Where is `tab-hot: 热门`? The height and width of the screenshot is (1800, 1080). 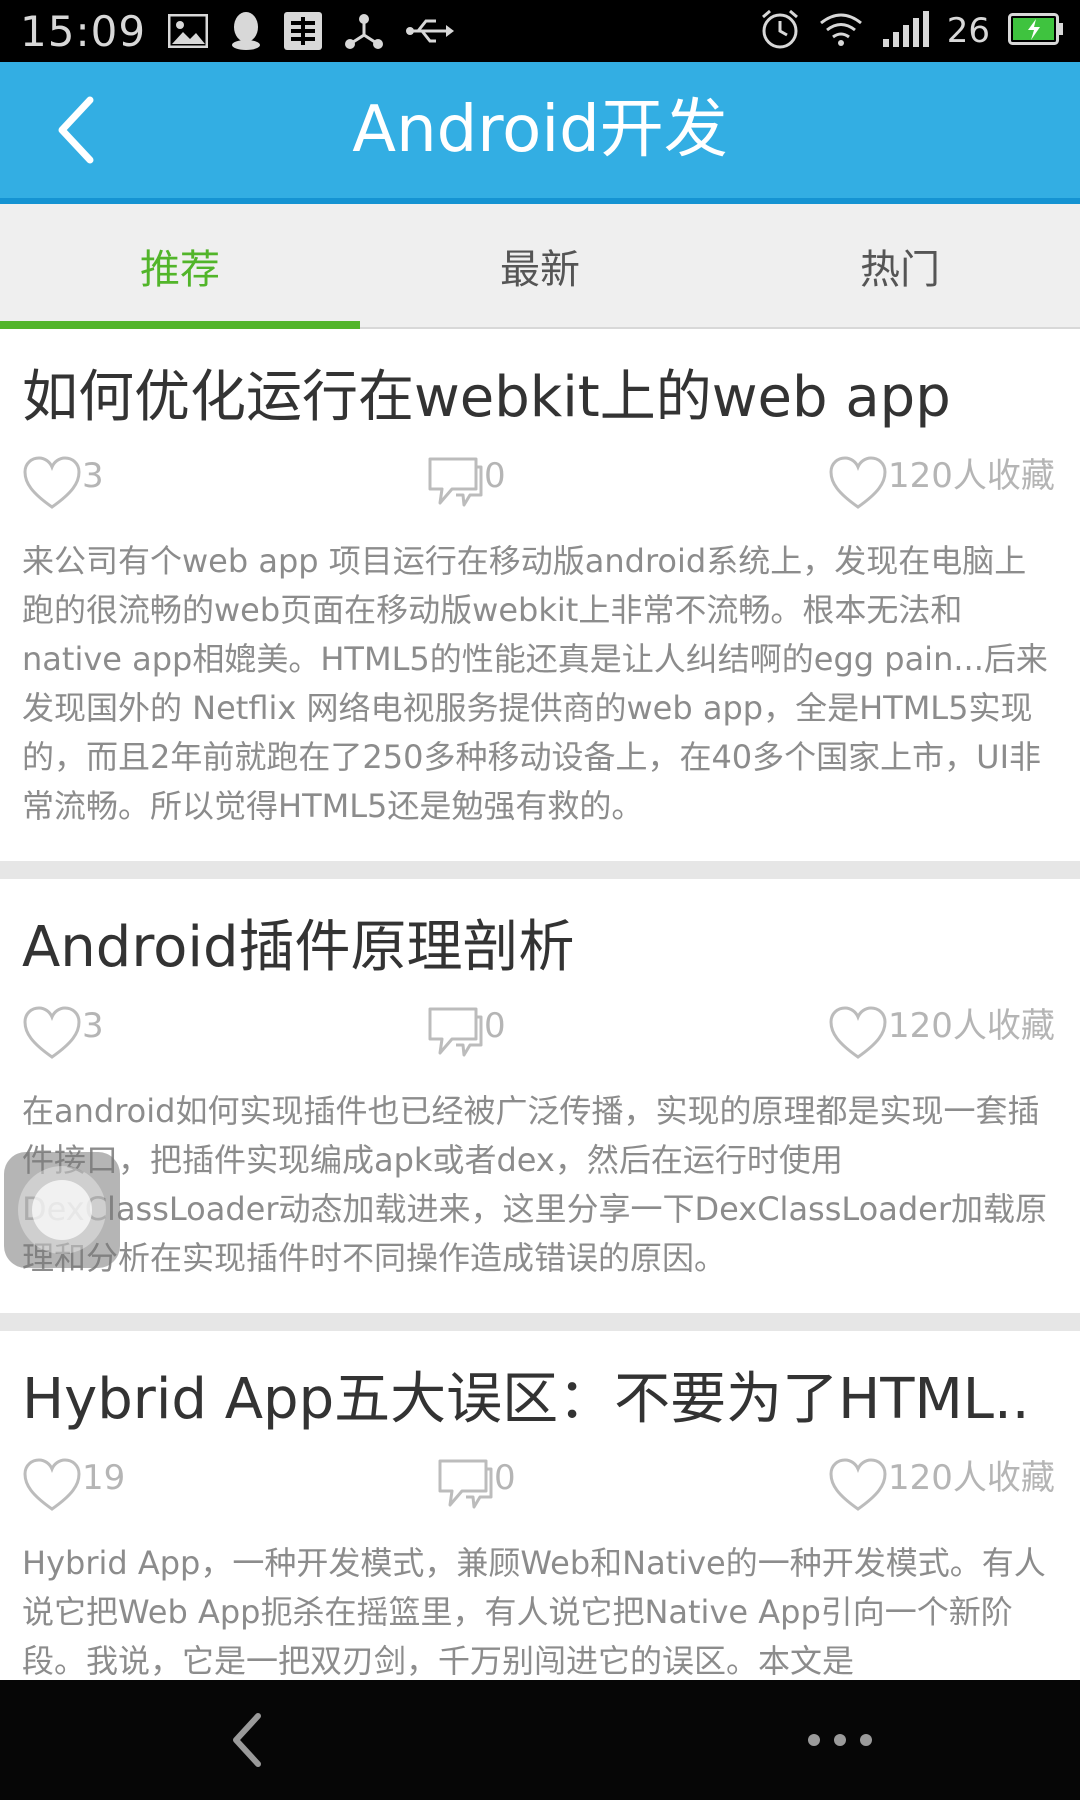
tab-hot: 热门 is located at coordinates (900, 265).